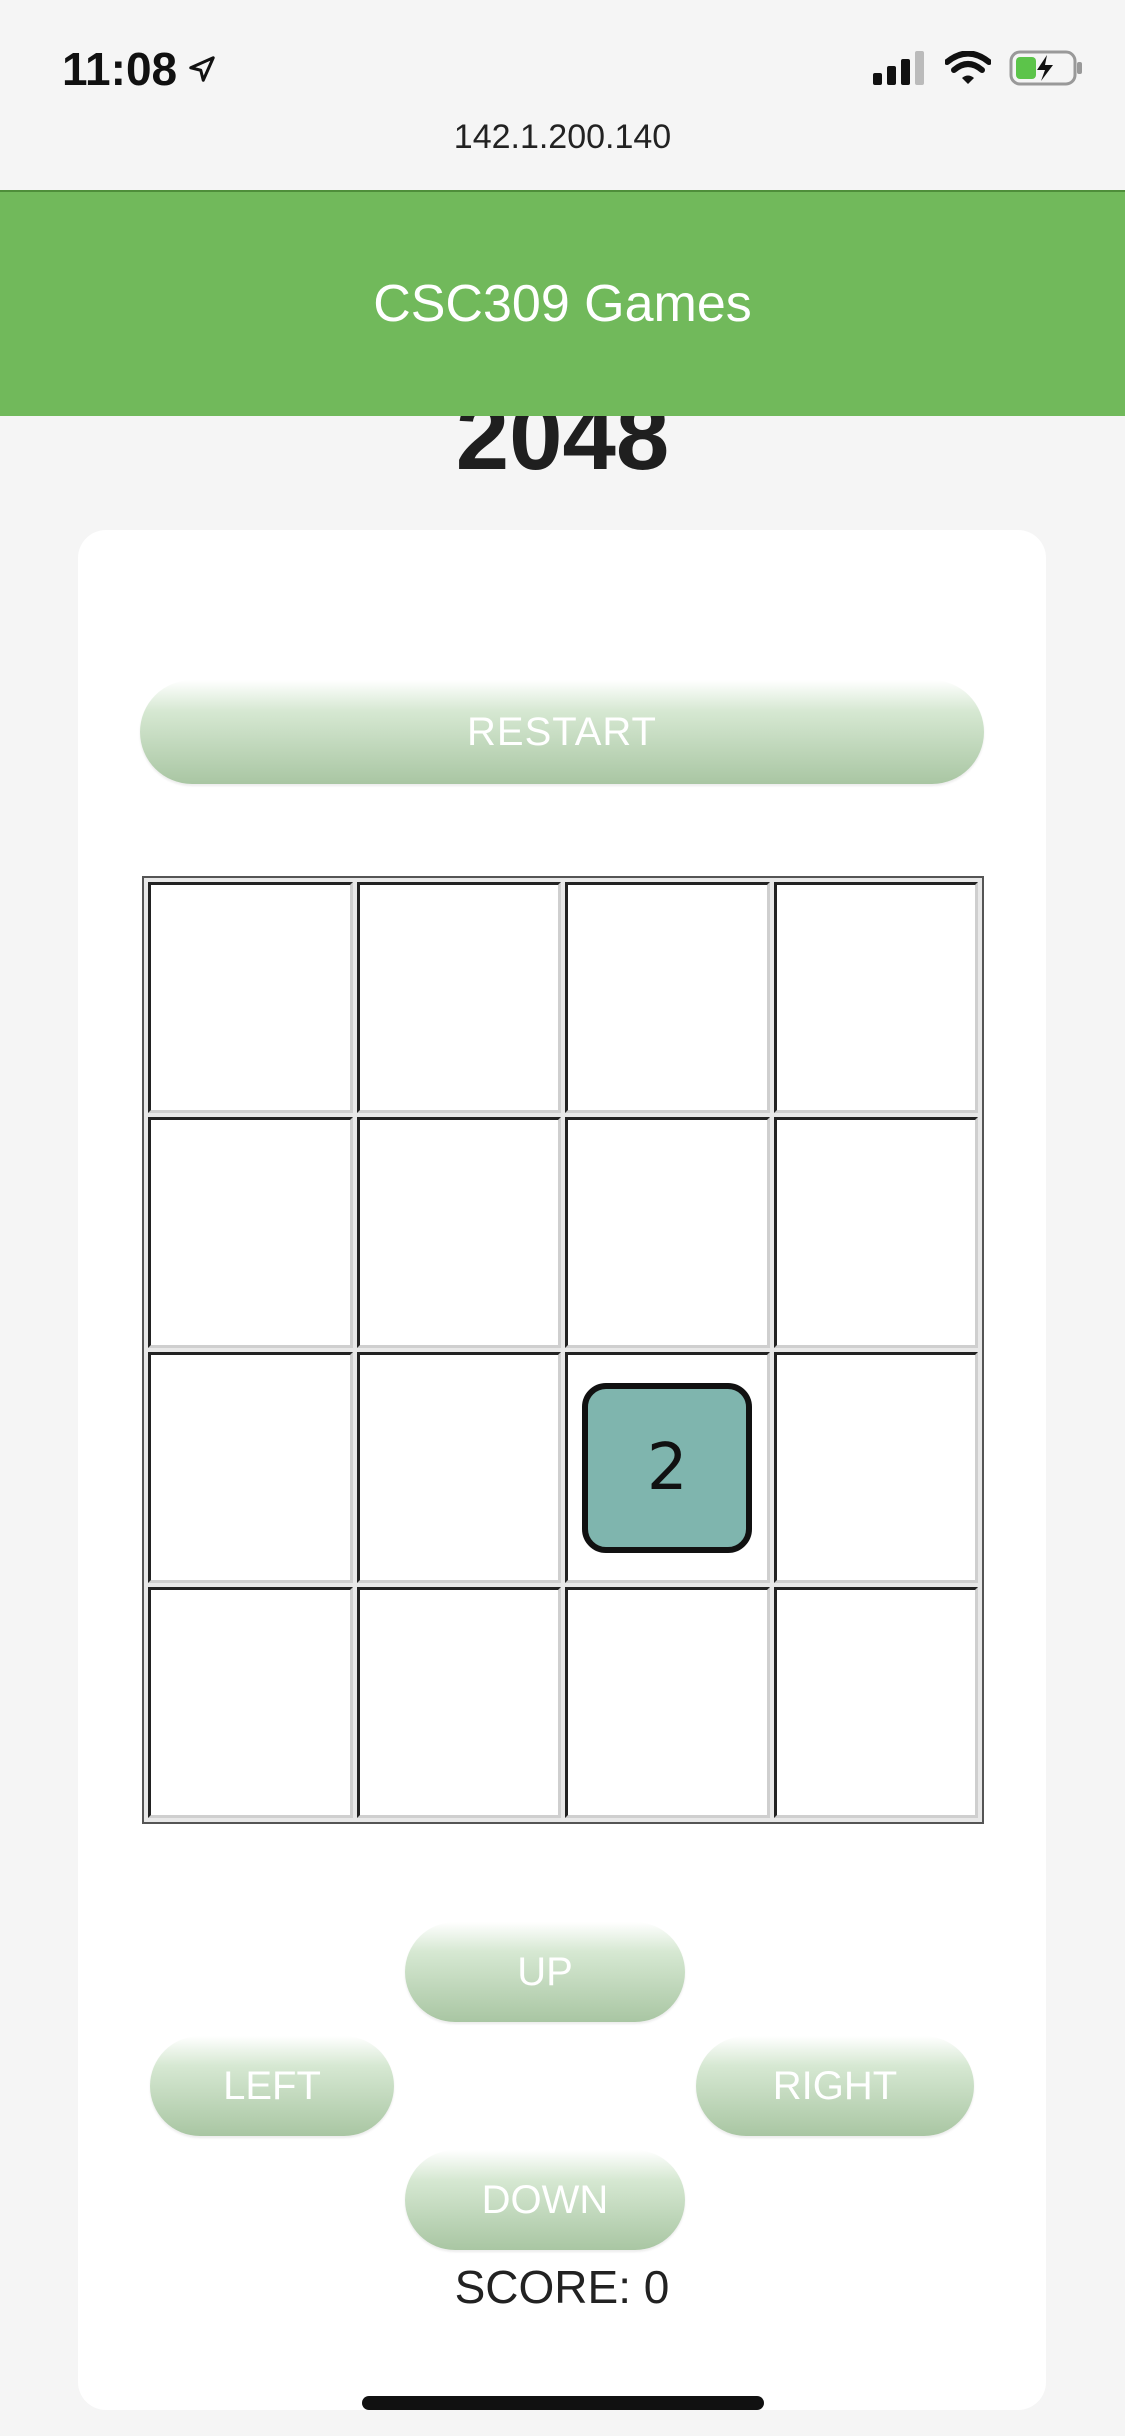  What do you see at coordinates (835, 2086) in the screenshot?
I see `right-button: RIGHT` at bounding box center [835, 2086].